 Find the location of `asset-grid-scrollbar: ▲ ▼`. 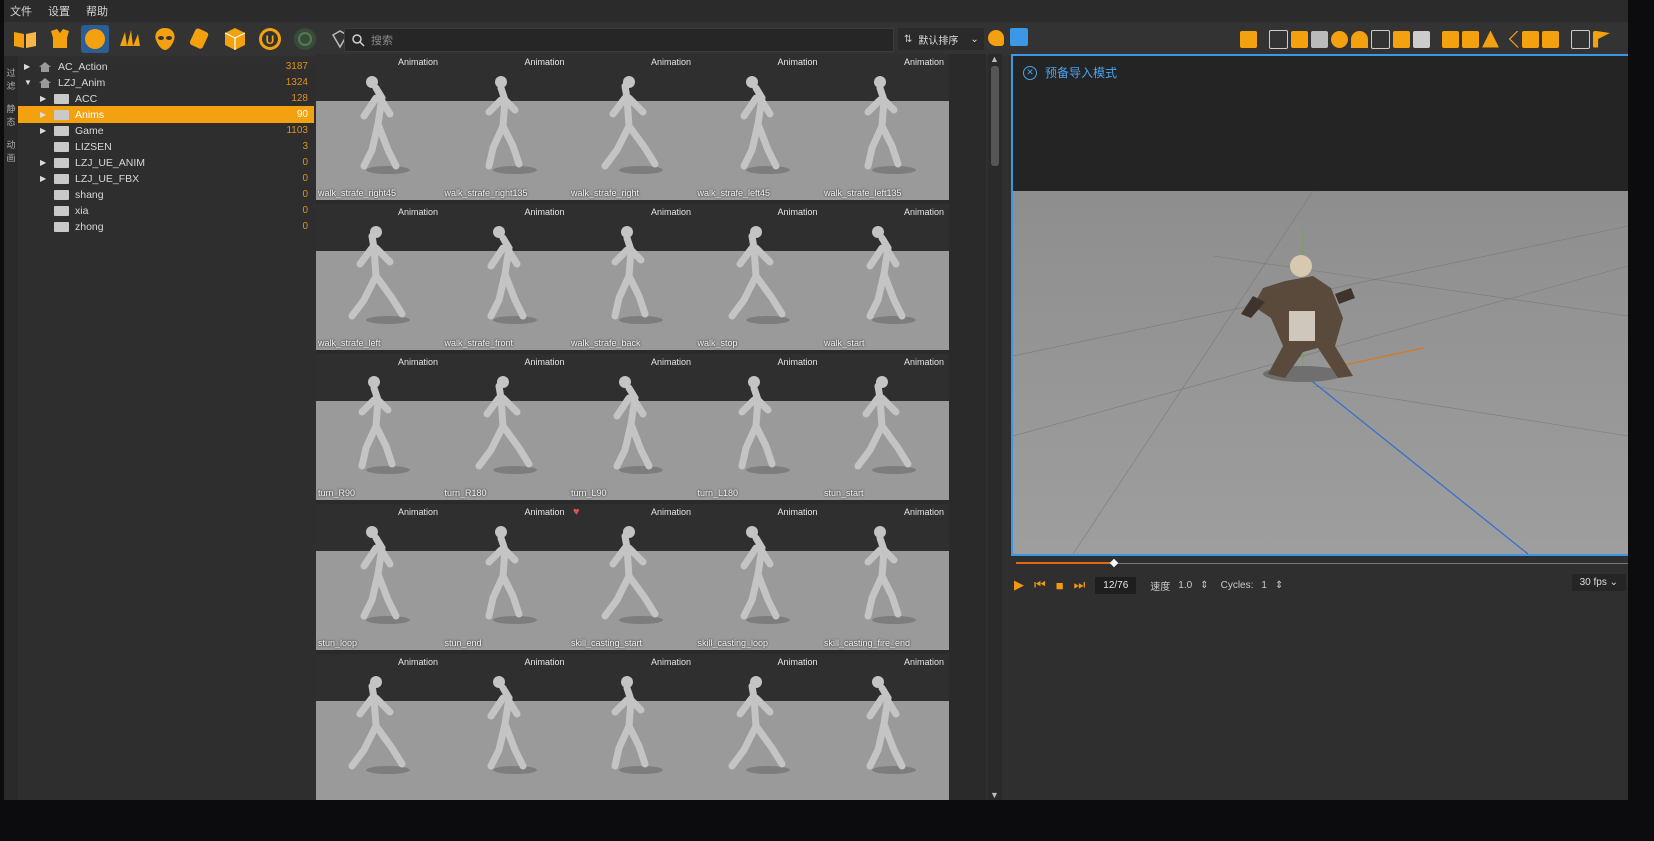

asset-grid-scrollbar: ▲ ▼ is located at coordinates (995, 427).